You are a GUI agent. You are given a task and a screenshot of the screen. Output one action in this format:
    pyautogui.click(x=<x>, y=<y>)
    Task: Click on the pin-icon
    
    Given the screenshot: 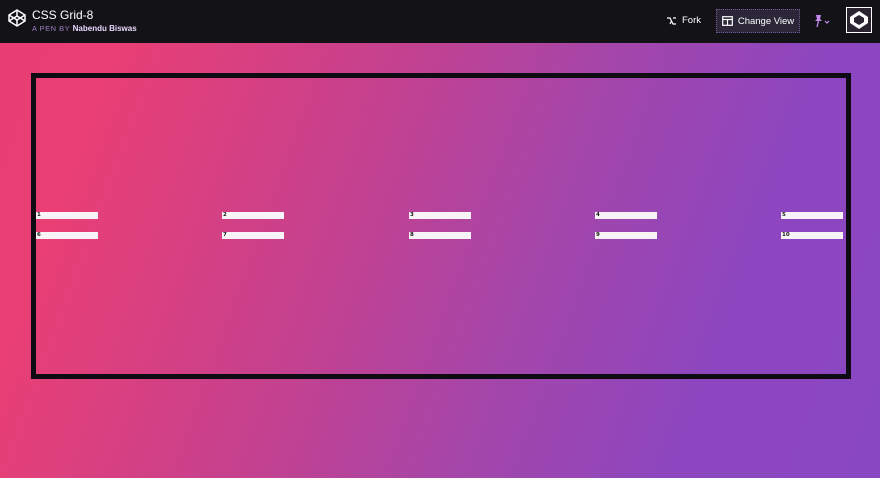 What is the action you would take?
    pyautogui.click(x=821, y=21)
    